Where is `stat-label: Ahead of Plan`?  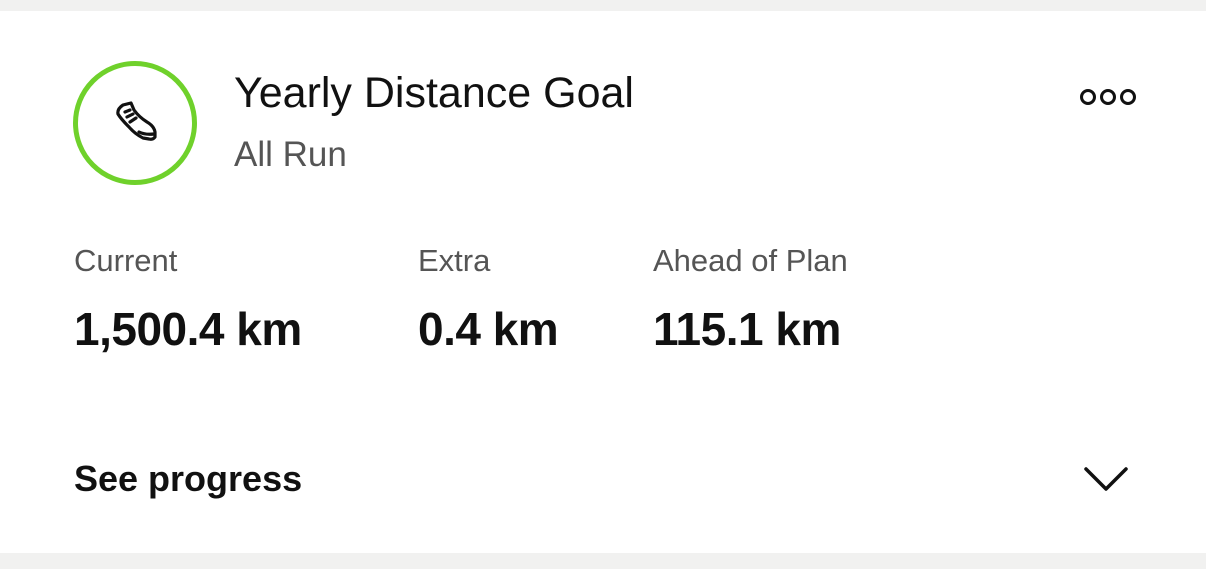
stat-label: Ahead of Plan is located at coordinates (750, 260).